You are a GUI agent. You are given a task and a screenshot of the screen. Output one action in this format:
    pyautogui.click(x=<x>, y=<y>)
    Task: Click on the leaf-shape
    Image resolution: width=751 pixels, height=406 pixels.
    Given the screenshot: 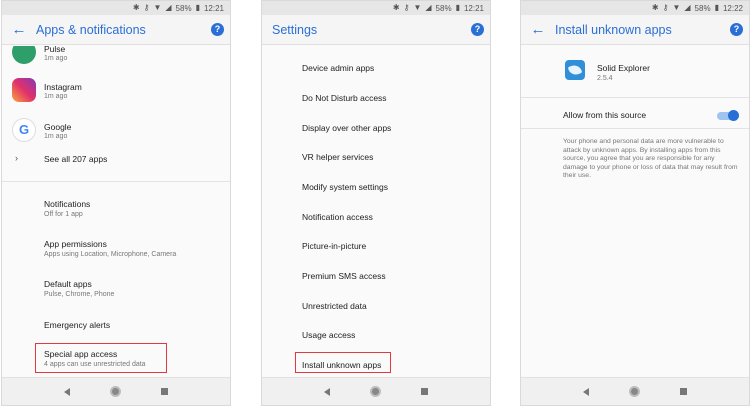 What is the action you would take?
    pyautogui.click(x=575, y=70)
    